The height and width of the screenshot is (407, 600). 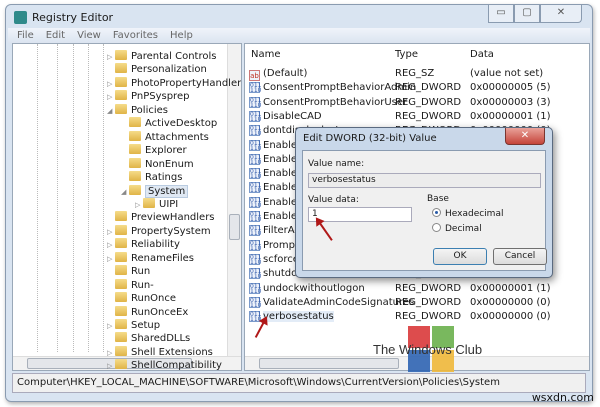 I want to click on tree-item: ▷ ShellCompatibility, so click(x=164, y=364).